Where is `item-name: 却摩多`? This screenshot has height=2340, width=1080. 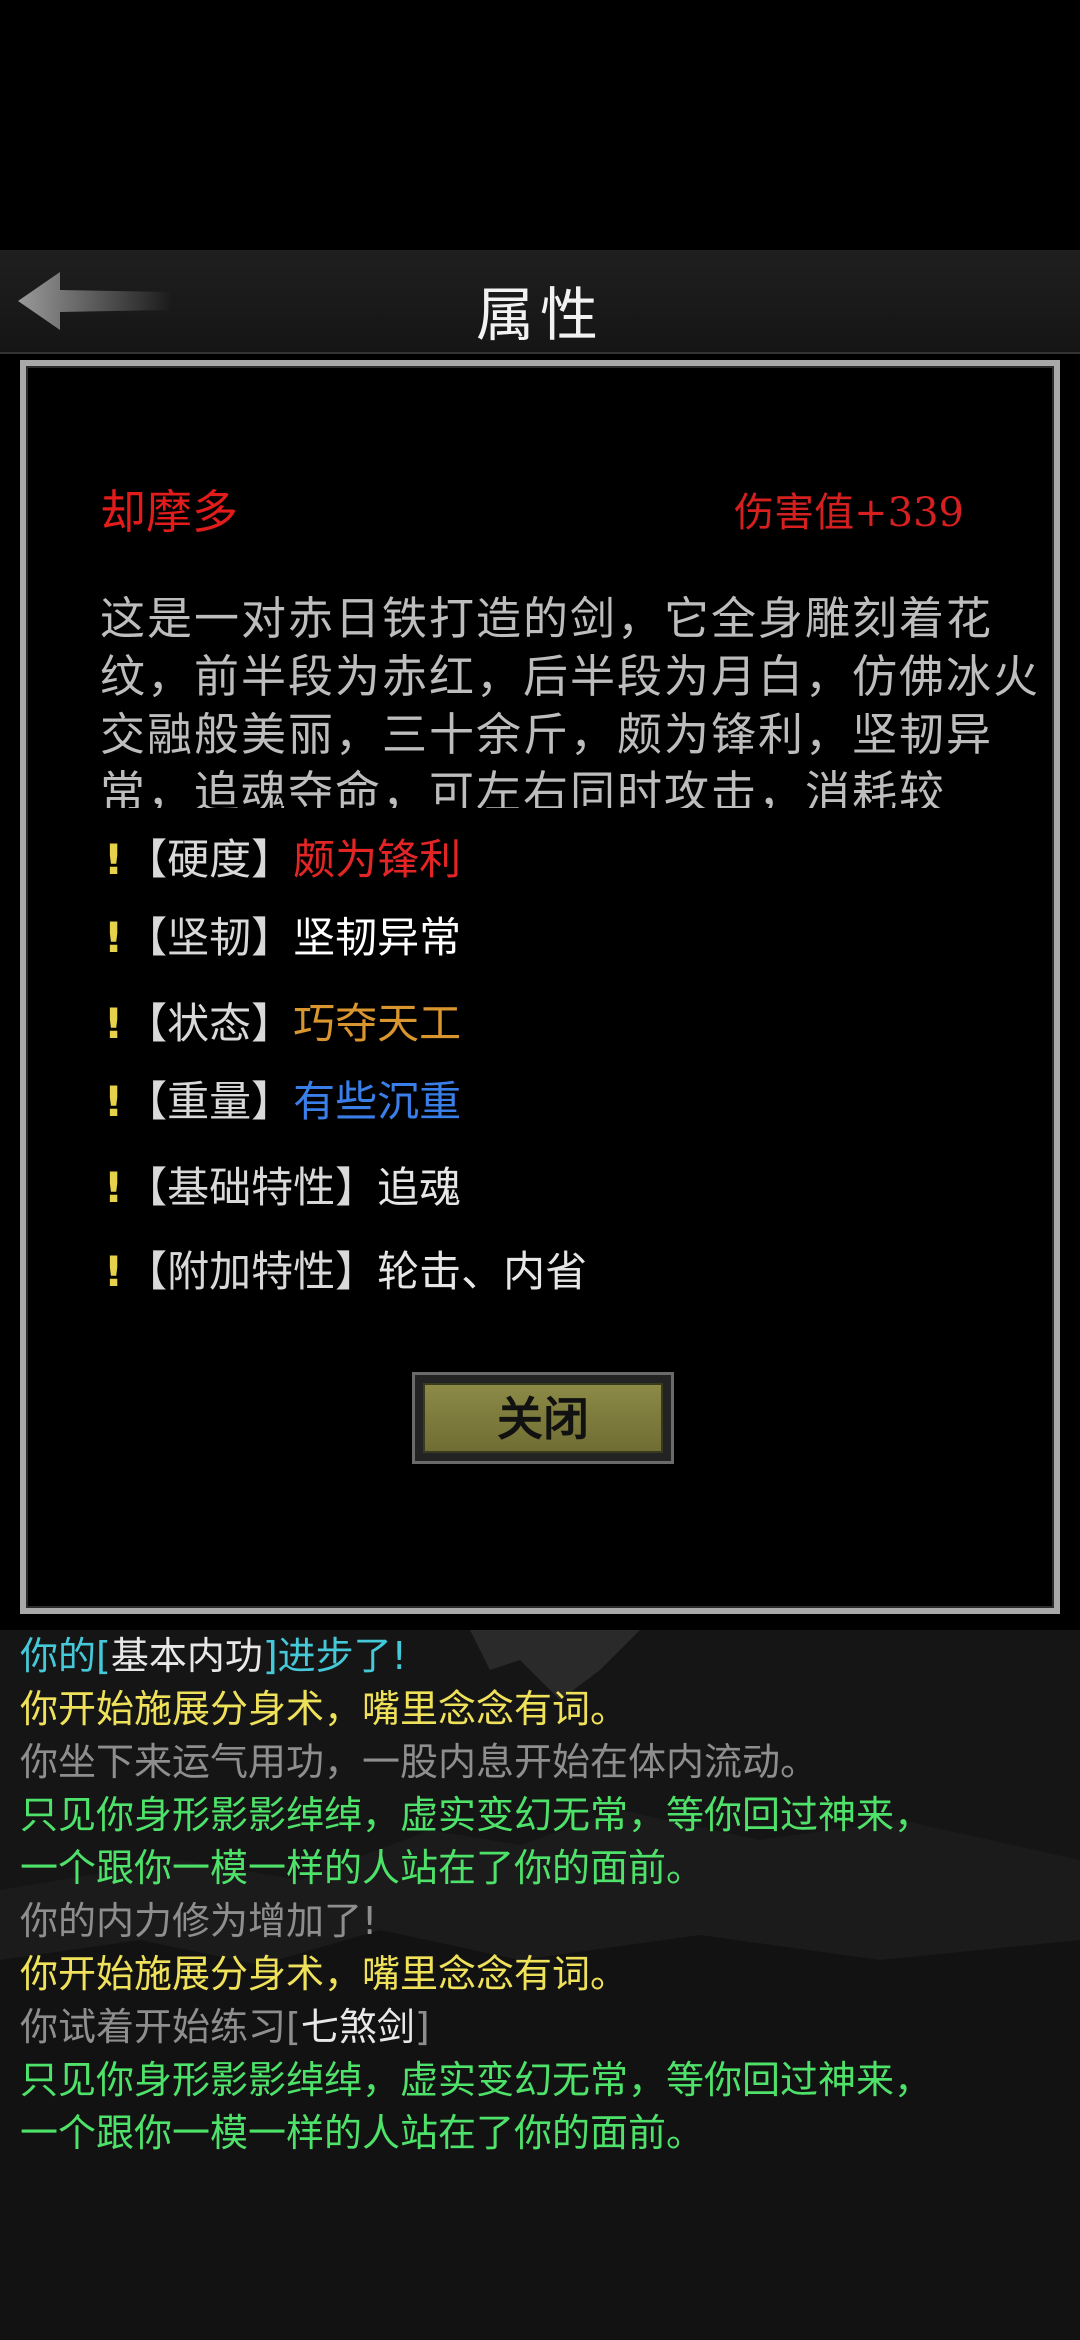 item-name: 却摩多 is located at coordinates (169, 512).